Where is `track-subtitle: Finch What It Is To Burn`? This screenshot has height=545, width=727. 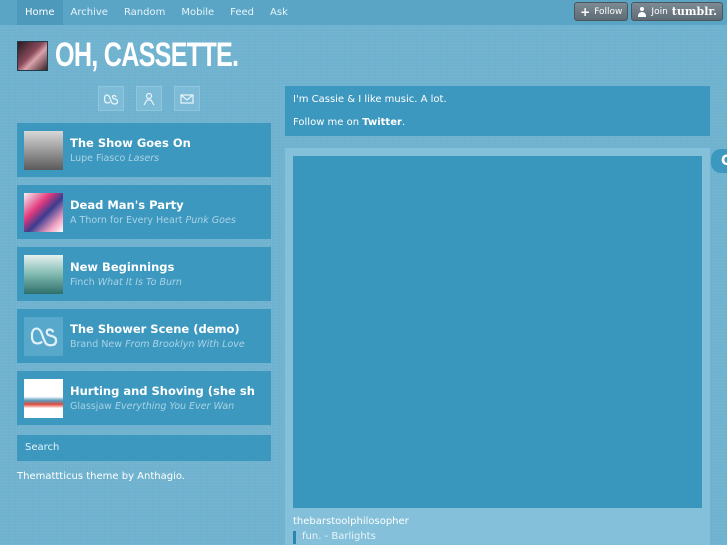 track-subtitle: Finch What It Is To Burn is located at coordinates (126, 282).